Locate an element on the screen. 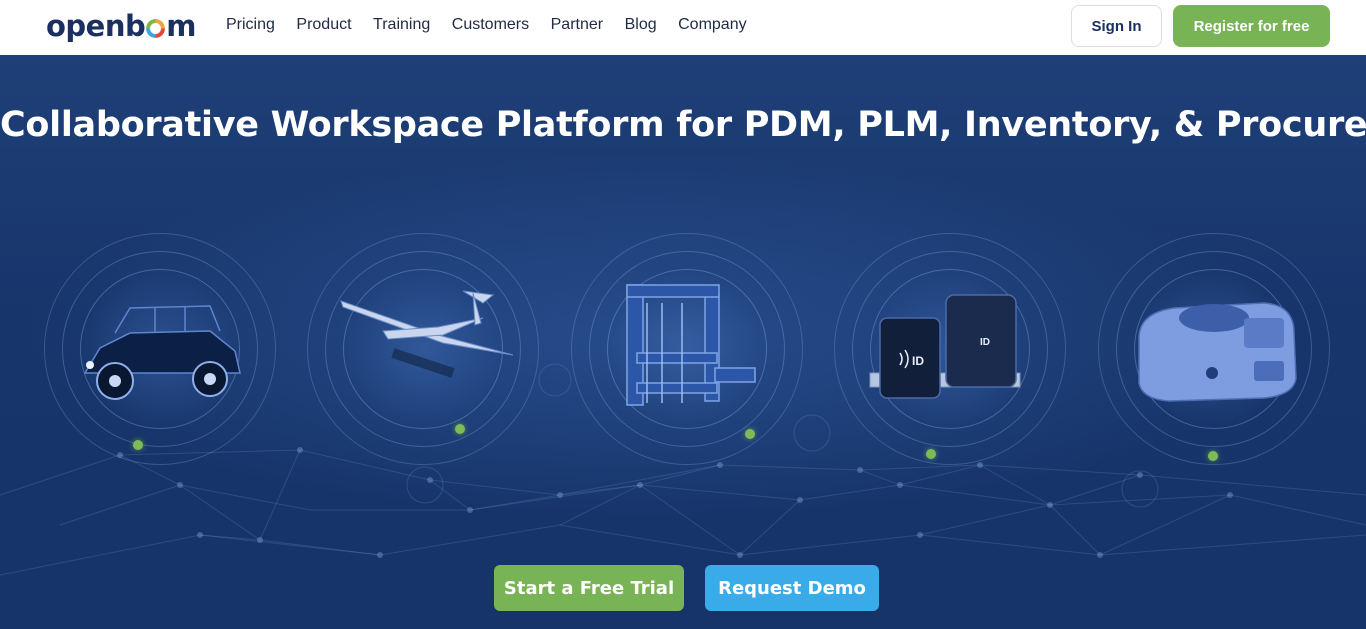 This screenshot has width=1366, height=629. start-free-trial-button: Start a Free Trial is located at coordinates (589, 588).